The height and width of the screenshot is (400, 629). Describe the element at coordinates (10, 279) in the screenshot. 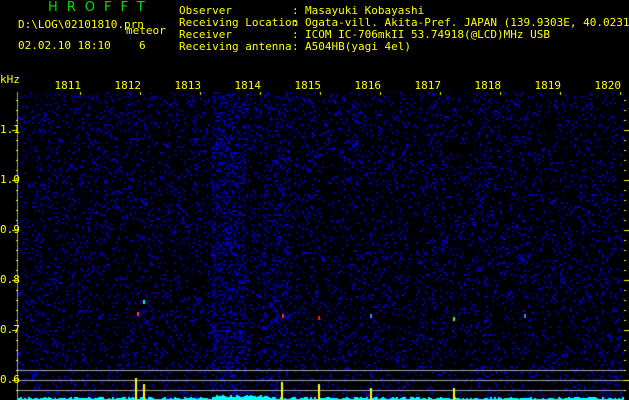

I see `y-tick-label: 0.8` at that location.